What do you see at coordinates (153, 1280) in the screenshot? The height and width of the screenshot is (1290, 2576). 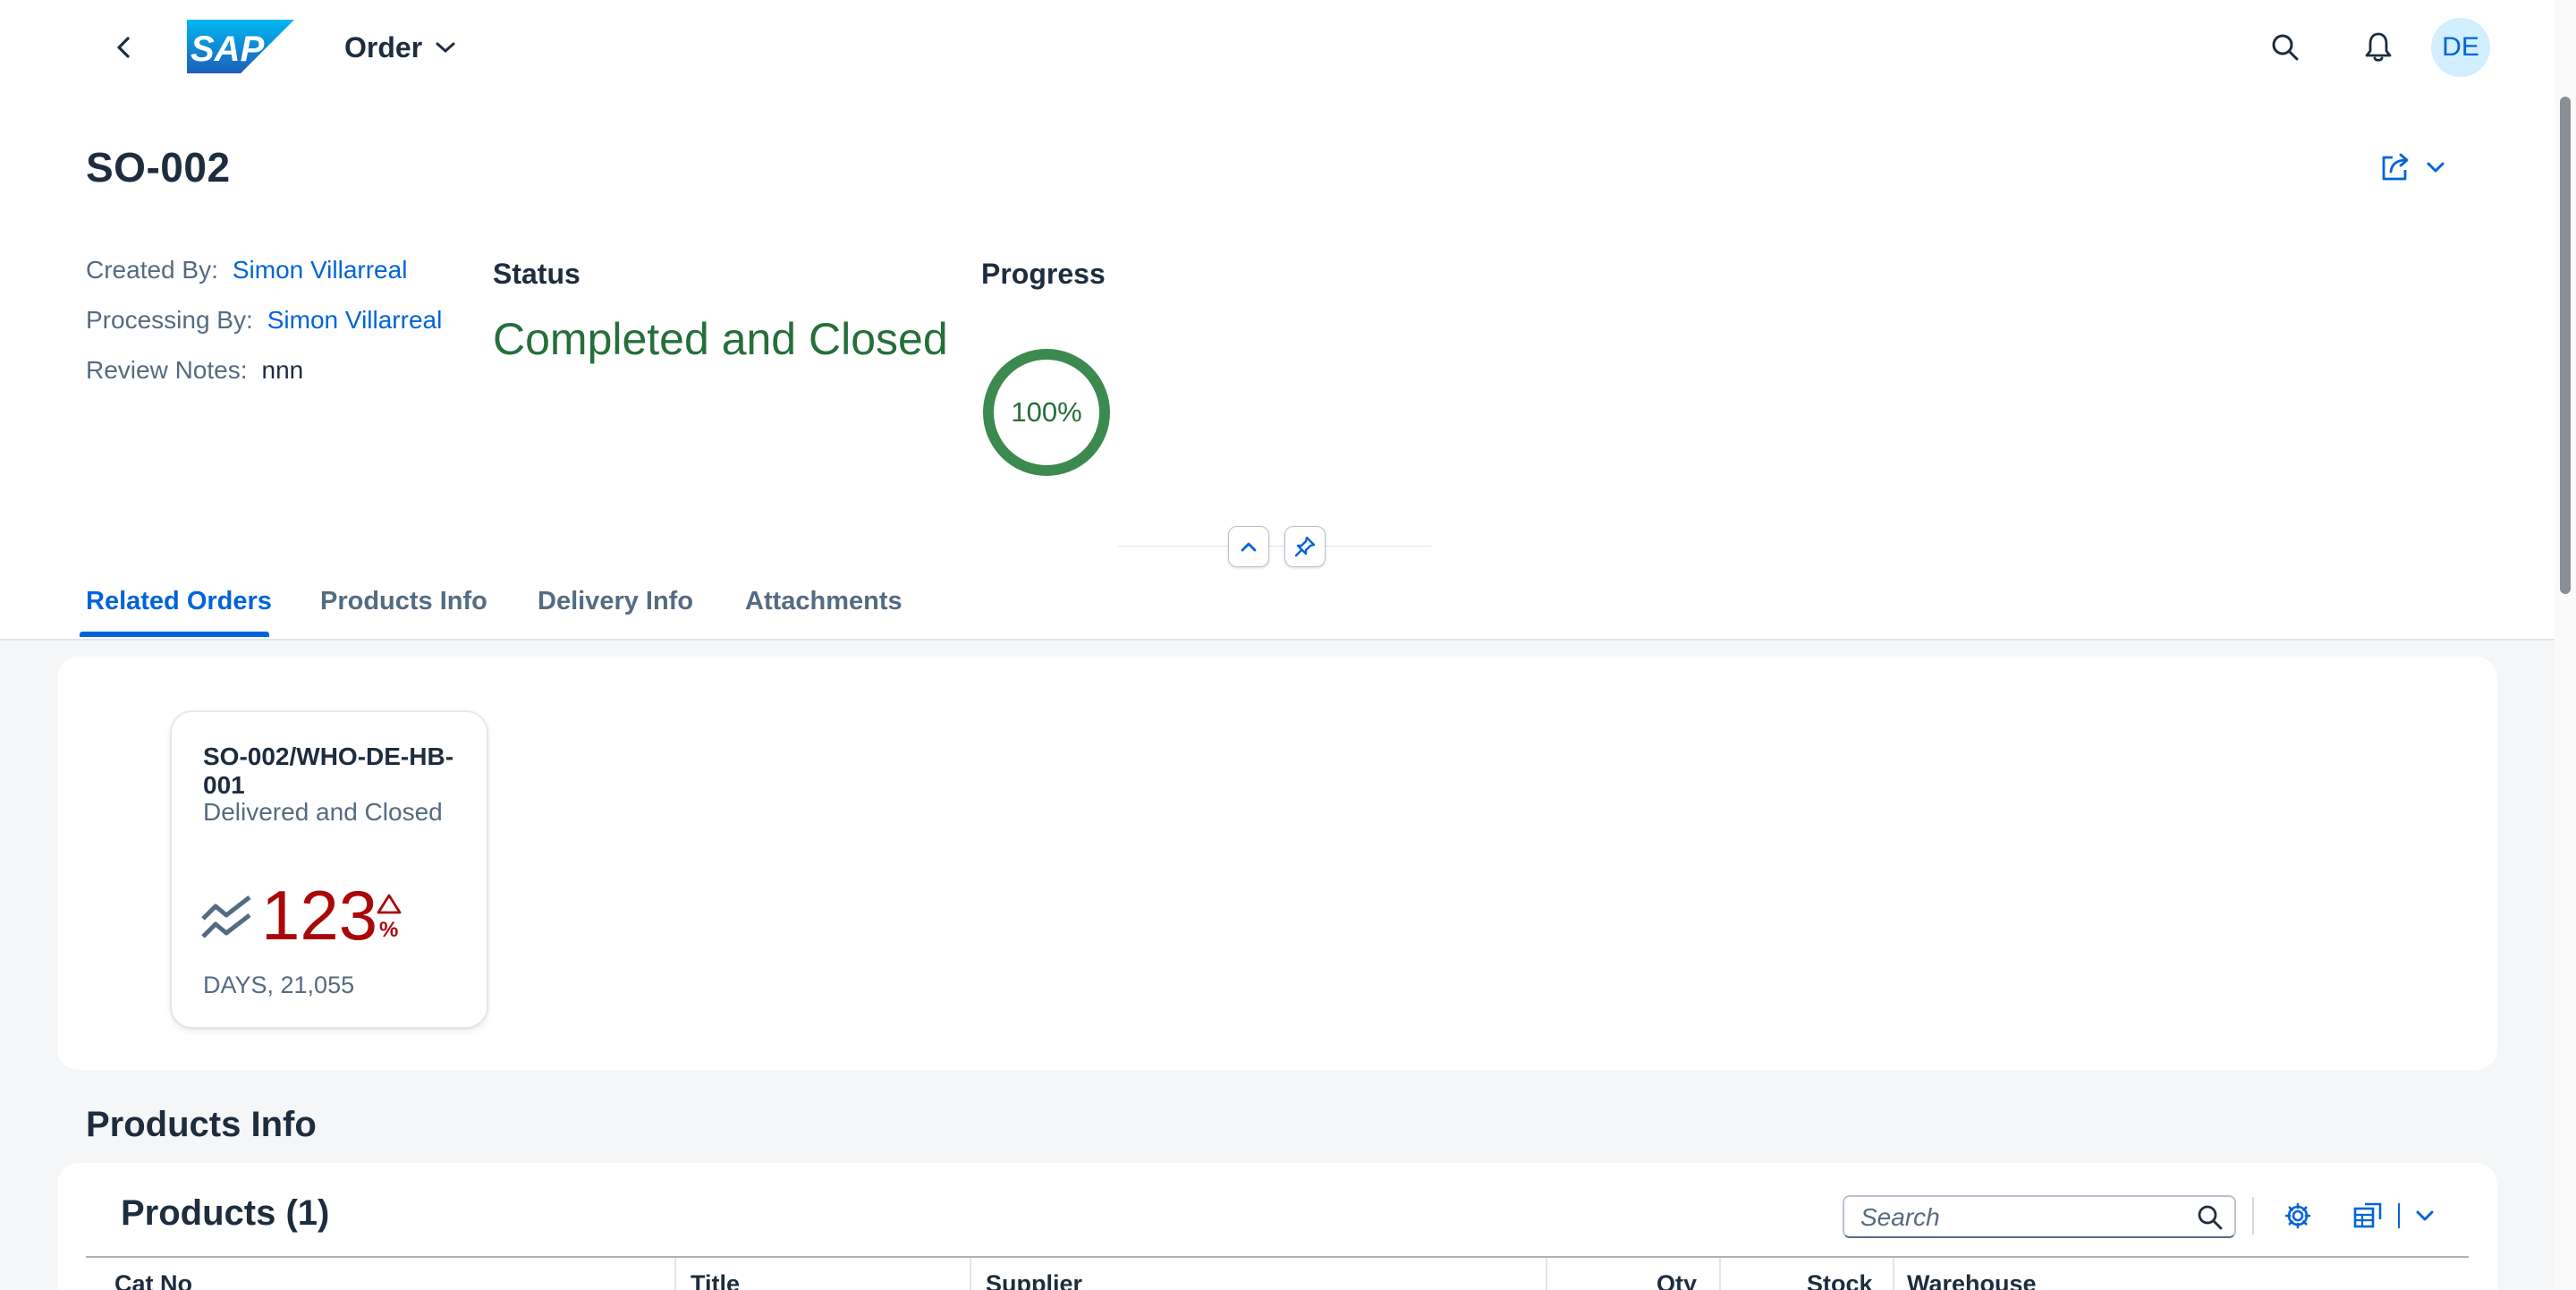 I see `column-header-cat-no: Cat No` at bounding box center [153, 1280].